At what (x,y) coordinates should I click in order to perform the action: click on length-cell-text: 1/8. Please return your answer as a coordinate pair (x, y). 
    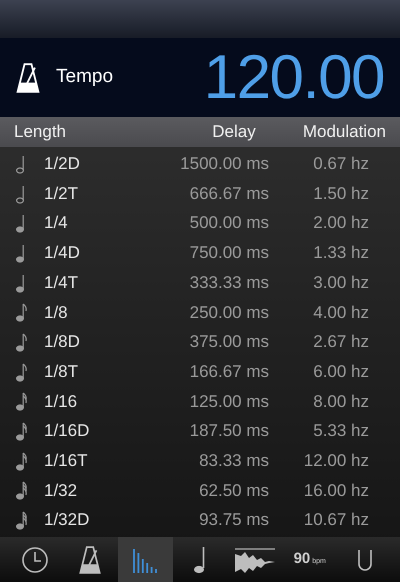
    Looking at the image, I should click on (56, 313).